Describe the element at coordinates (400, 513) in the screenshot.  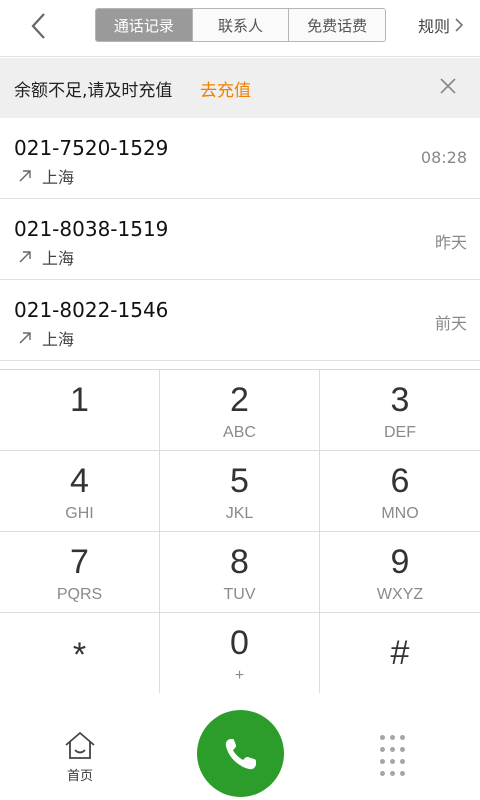
I see `key-letters: MNO` at that location.